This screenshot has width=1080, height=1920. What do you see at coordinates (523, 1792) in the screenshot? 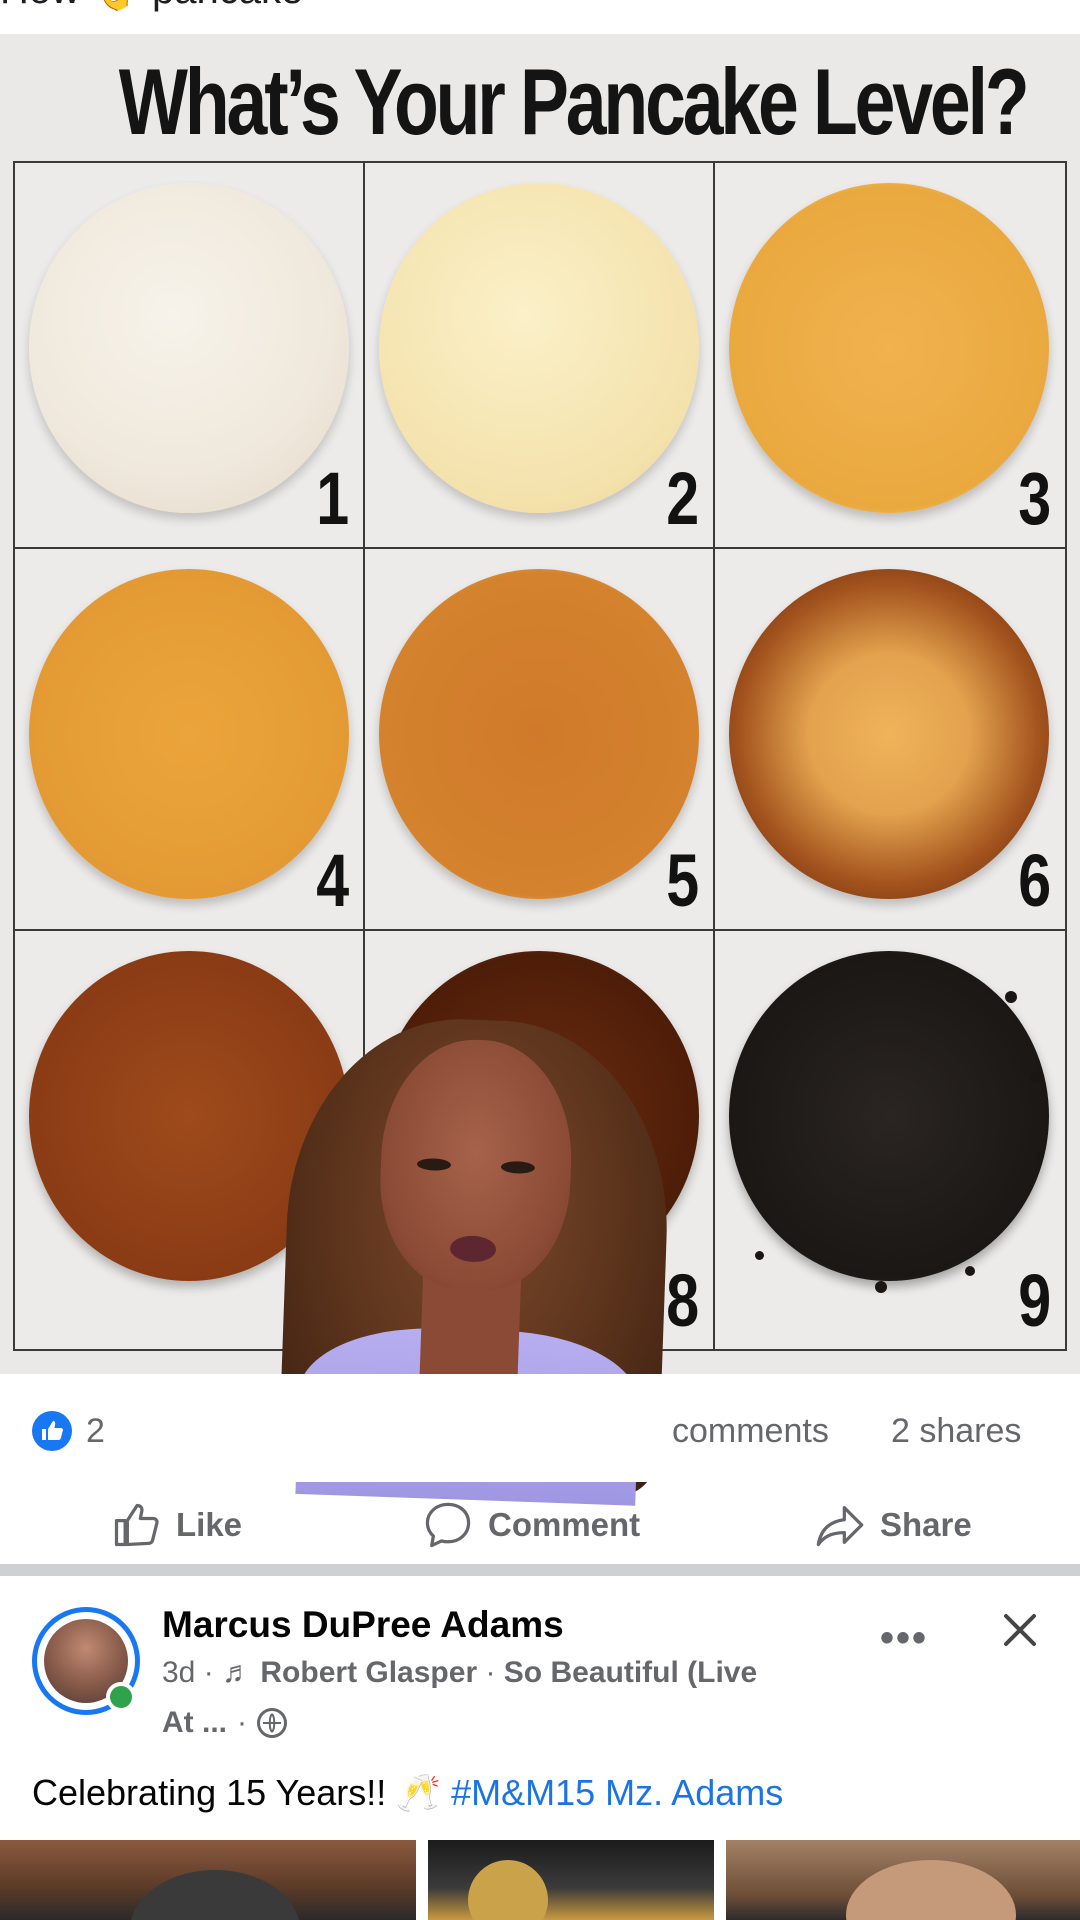
I see `hashtag-link: #M&M15` at bounding box center [523, 1792].